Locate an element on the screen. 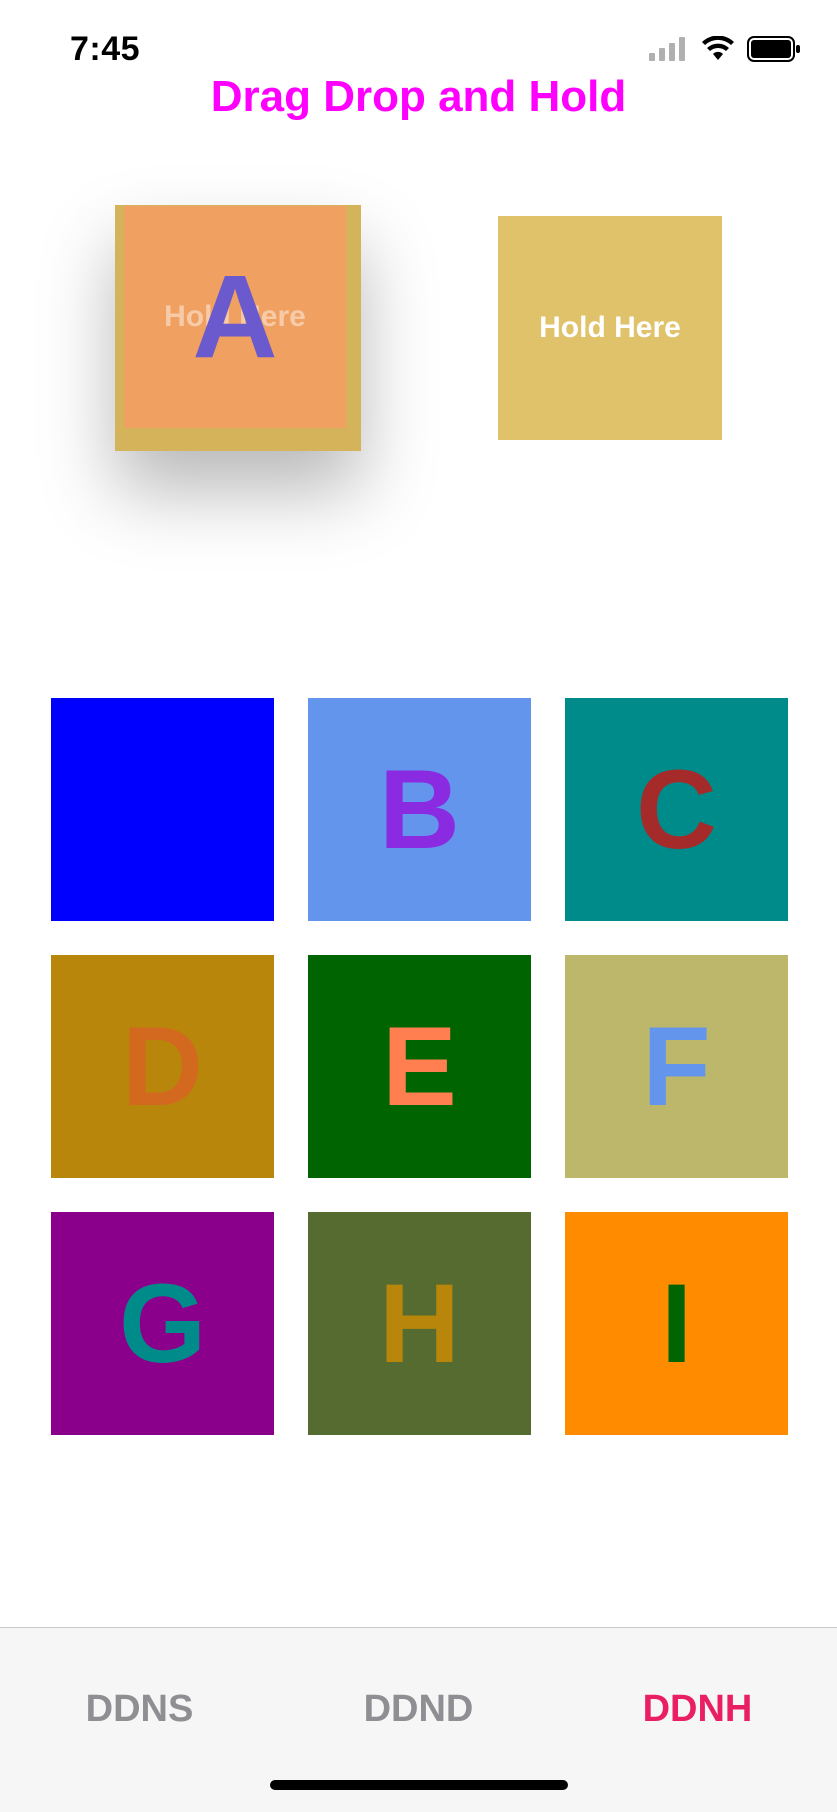 Image resolution: width=837 pixels, height=1812 pixels. grid-tile-g: G is located at coordinates (162, 1323).